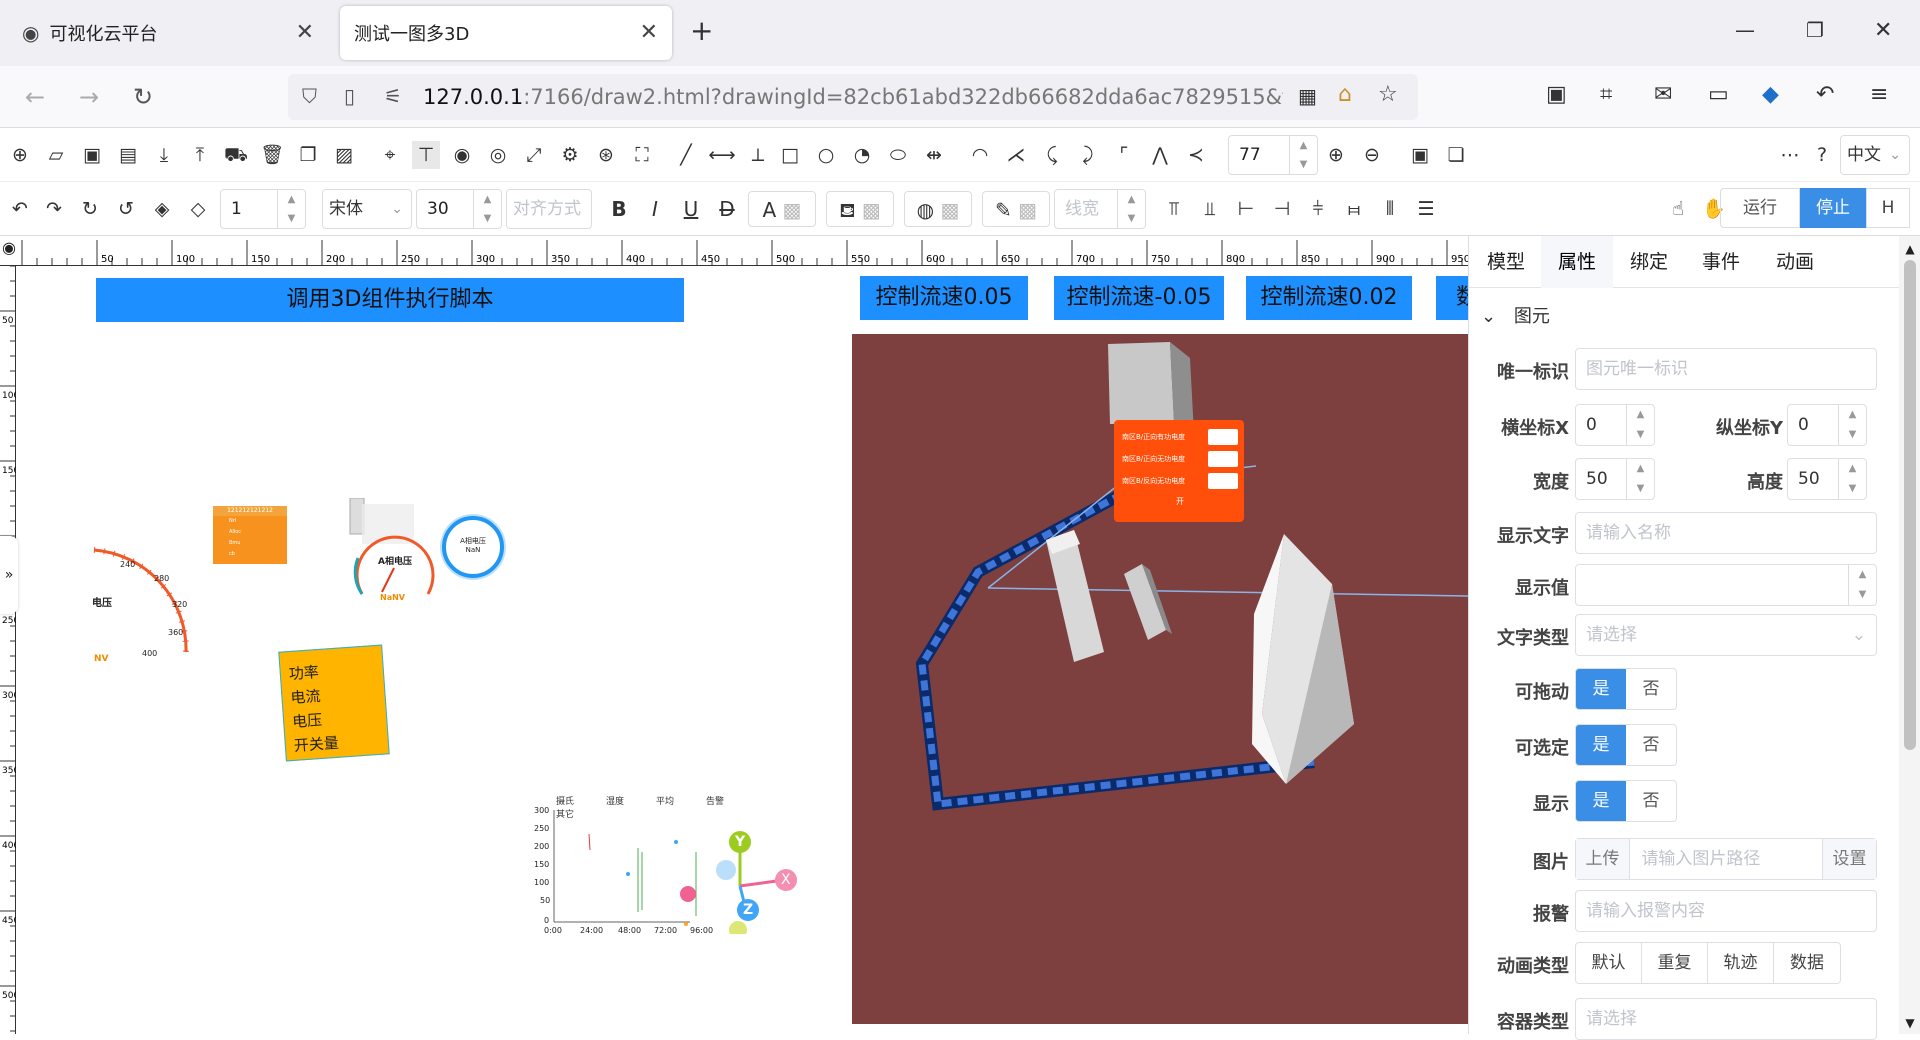 This screenshot has width=1920, height=1040. Describe the element at coordinates (54, 209) in the screenshot. I see `redo-icon: ↷` at that location.